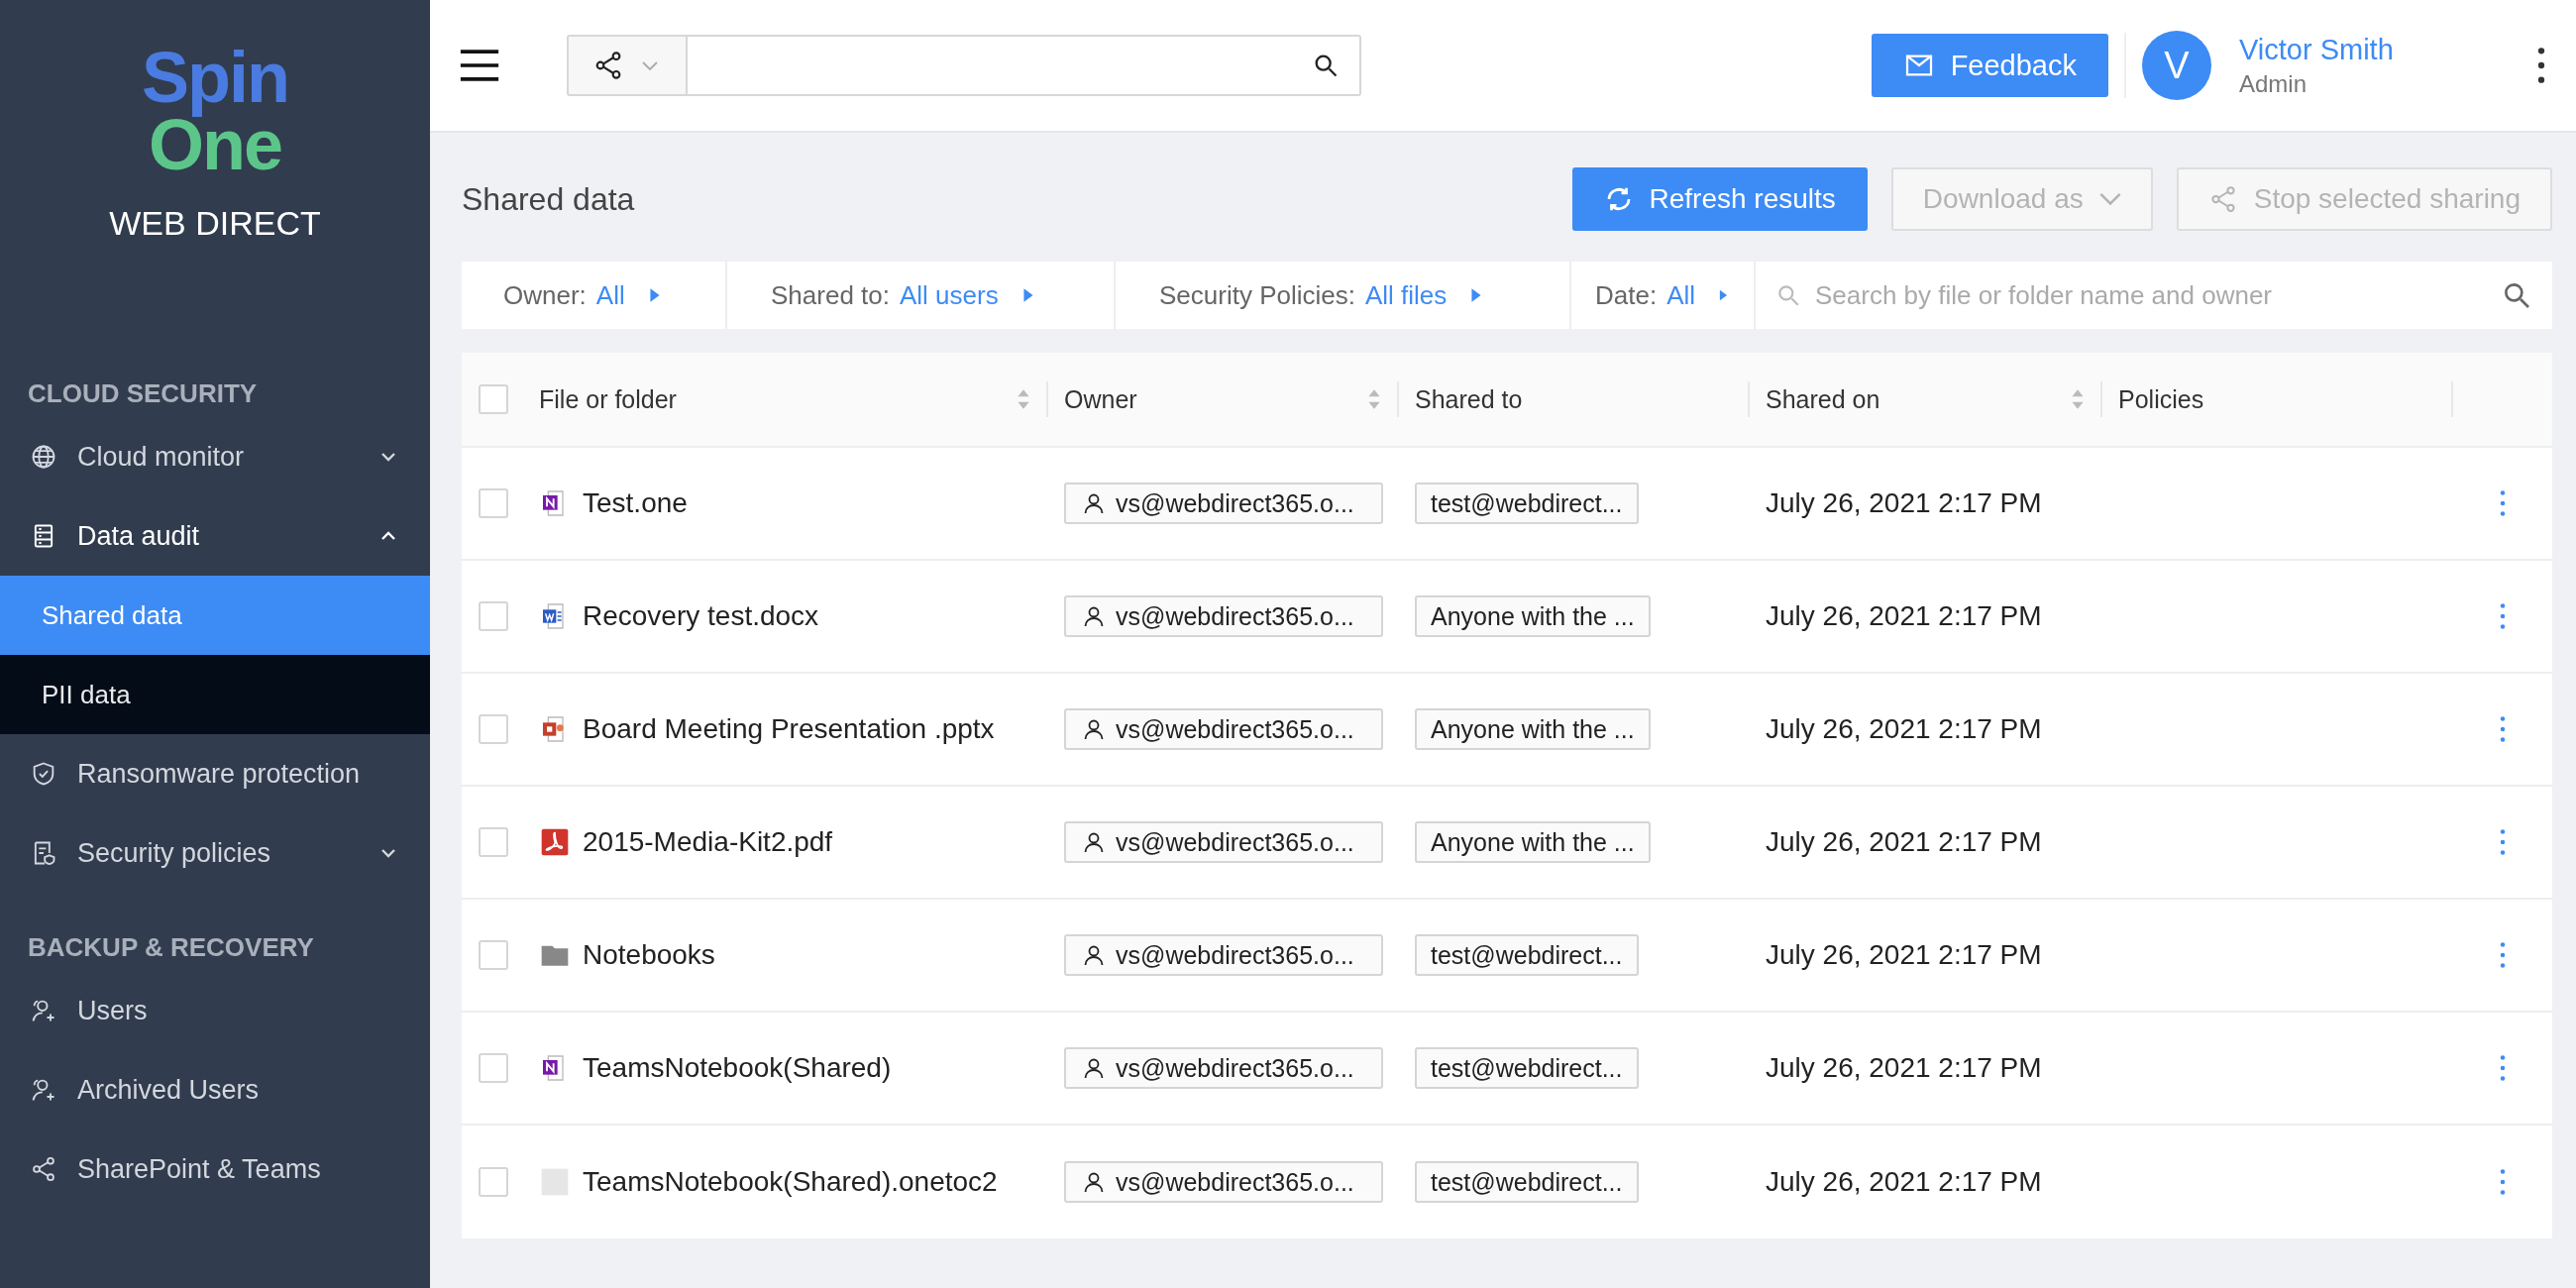 This screenshot has width=2576, height=1288. I want to click on nav-item: Cloud monitor, so click(215, 456).